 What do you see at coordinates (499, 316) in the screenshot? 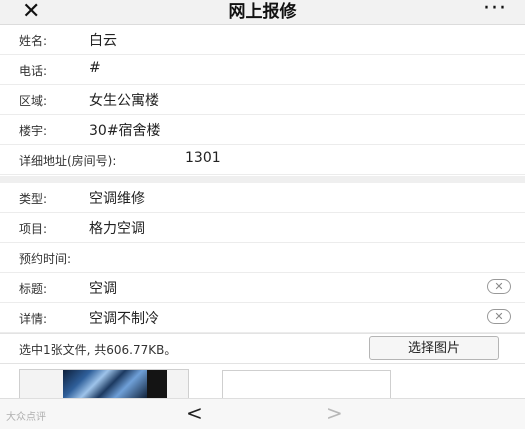
I see `clear-detail-icon: ✕` at bounding box center [499, 316].